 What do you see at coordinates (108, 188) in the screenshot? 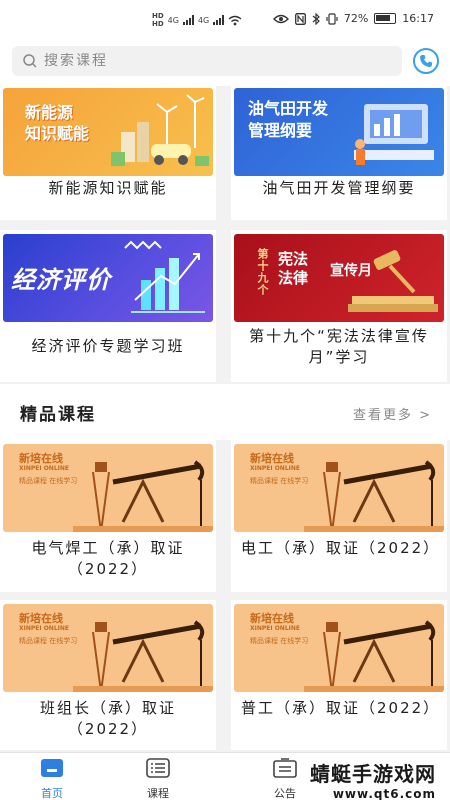
I see `category-title: 新能源知识赋能` at bounding box center [108, 188].